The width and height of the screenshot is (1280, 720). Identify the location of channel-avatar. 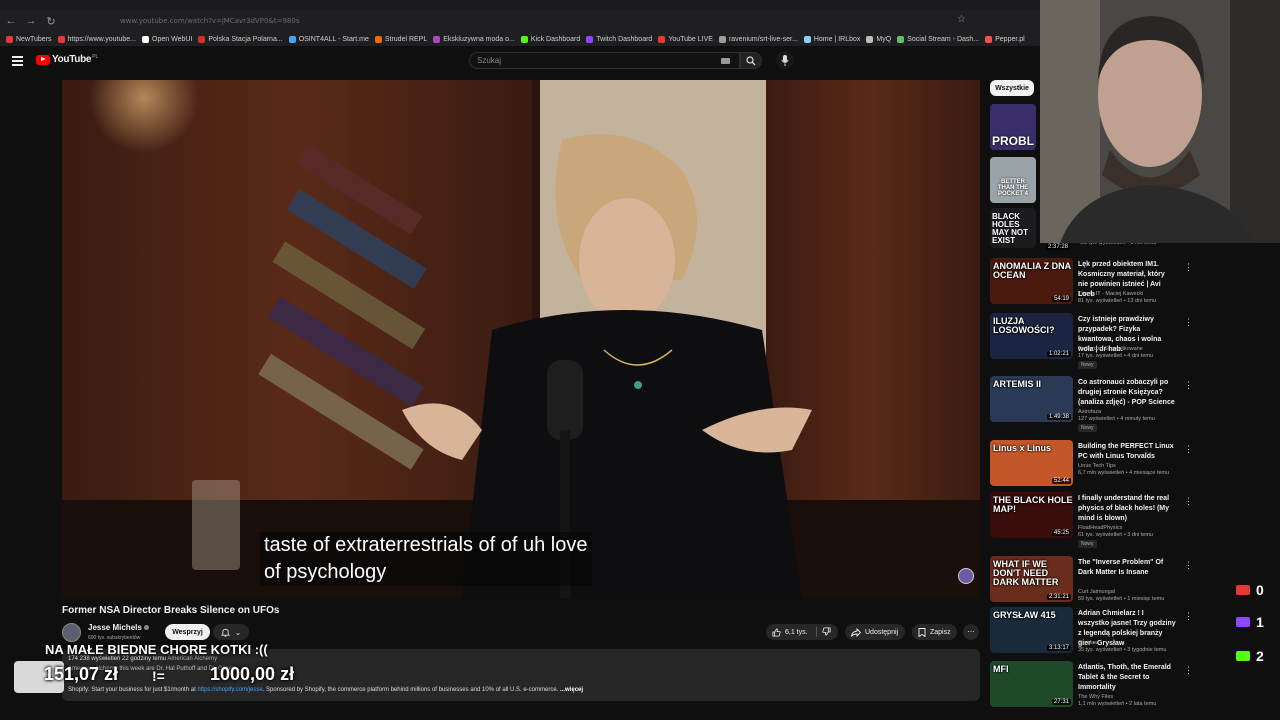
(71, 632).